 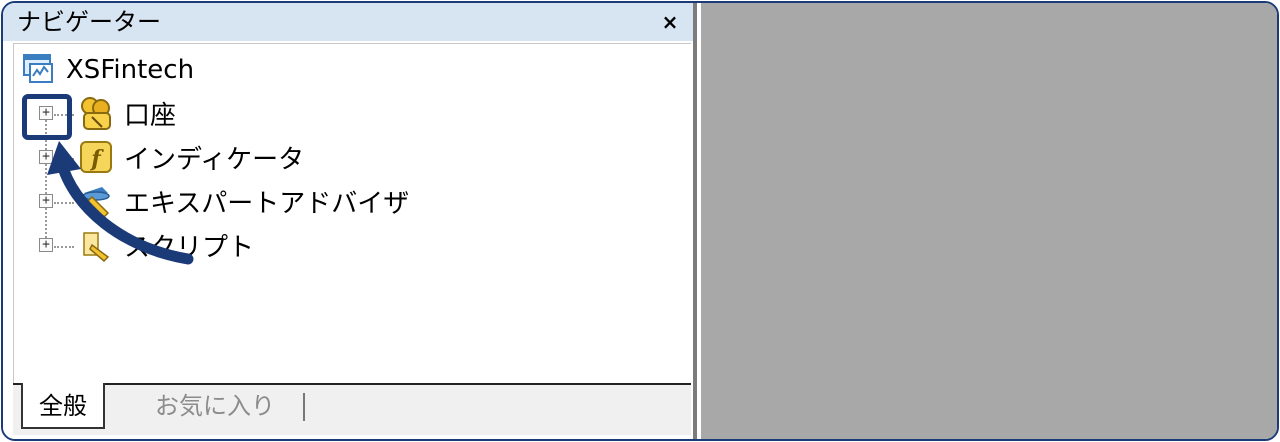 What do you see at coordinates (63, 406) in the screenshot?
I see `tab-general: 全般` at bounding box center [63, 406].